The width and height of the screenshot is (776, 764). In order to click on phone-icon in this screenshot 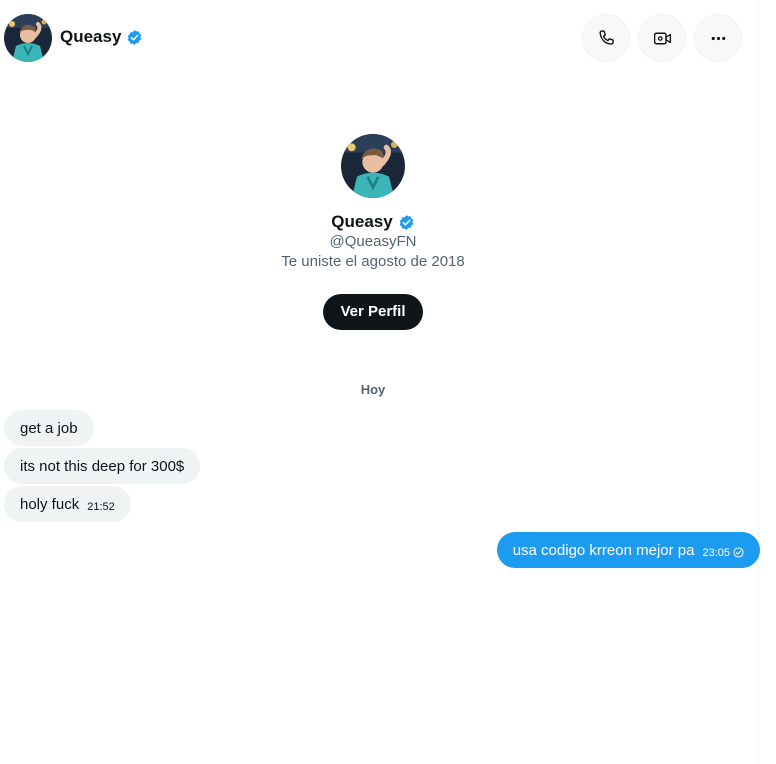, I will do `click(606, 37)`.